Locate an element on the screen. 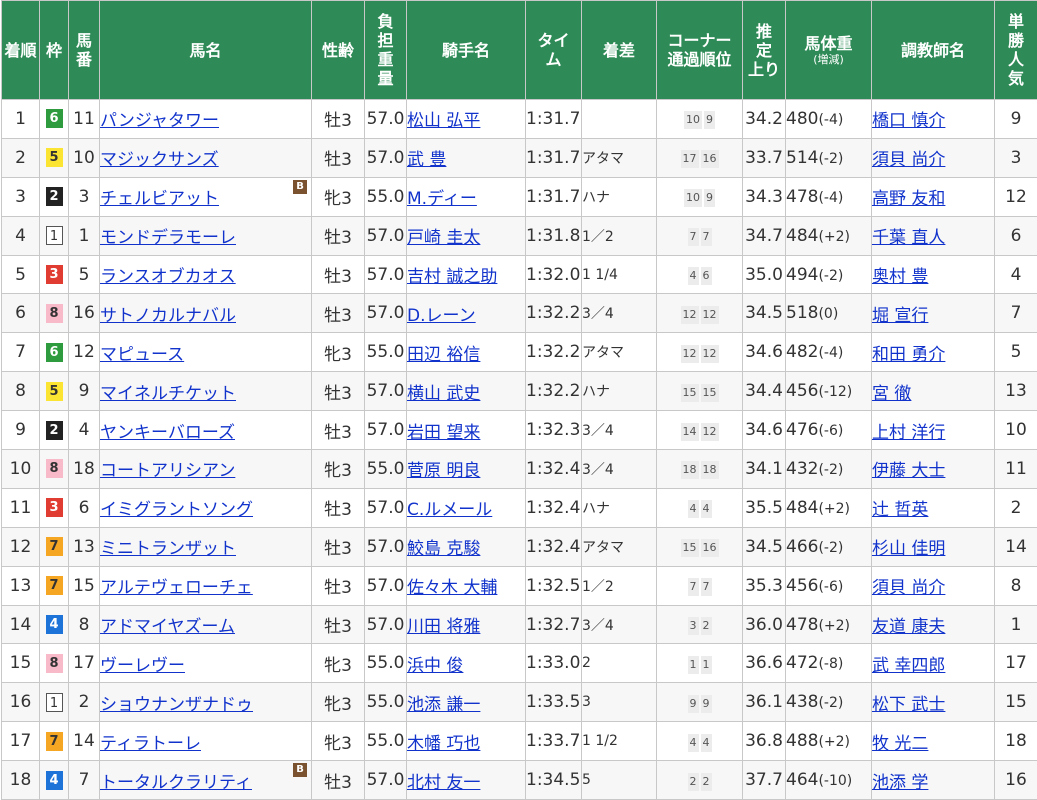 This screenshot has height=800, width=1037. trainer-link: 上村 洋行 is located at coordinates (909, 433).